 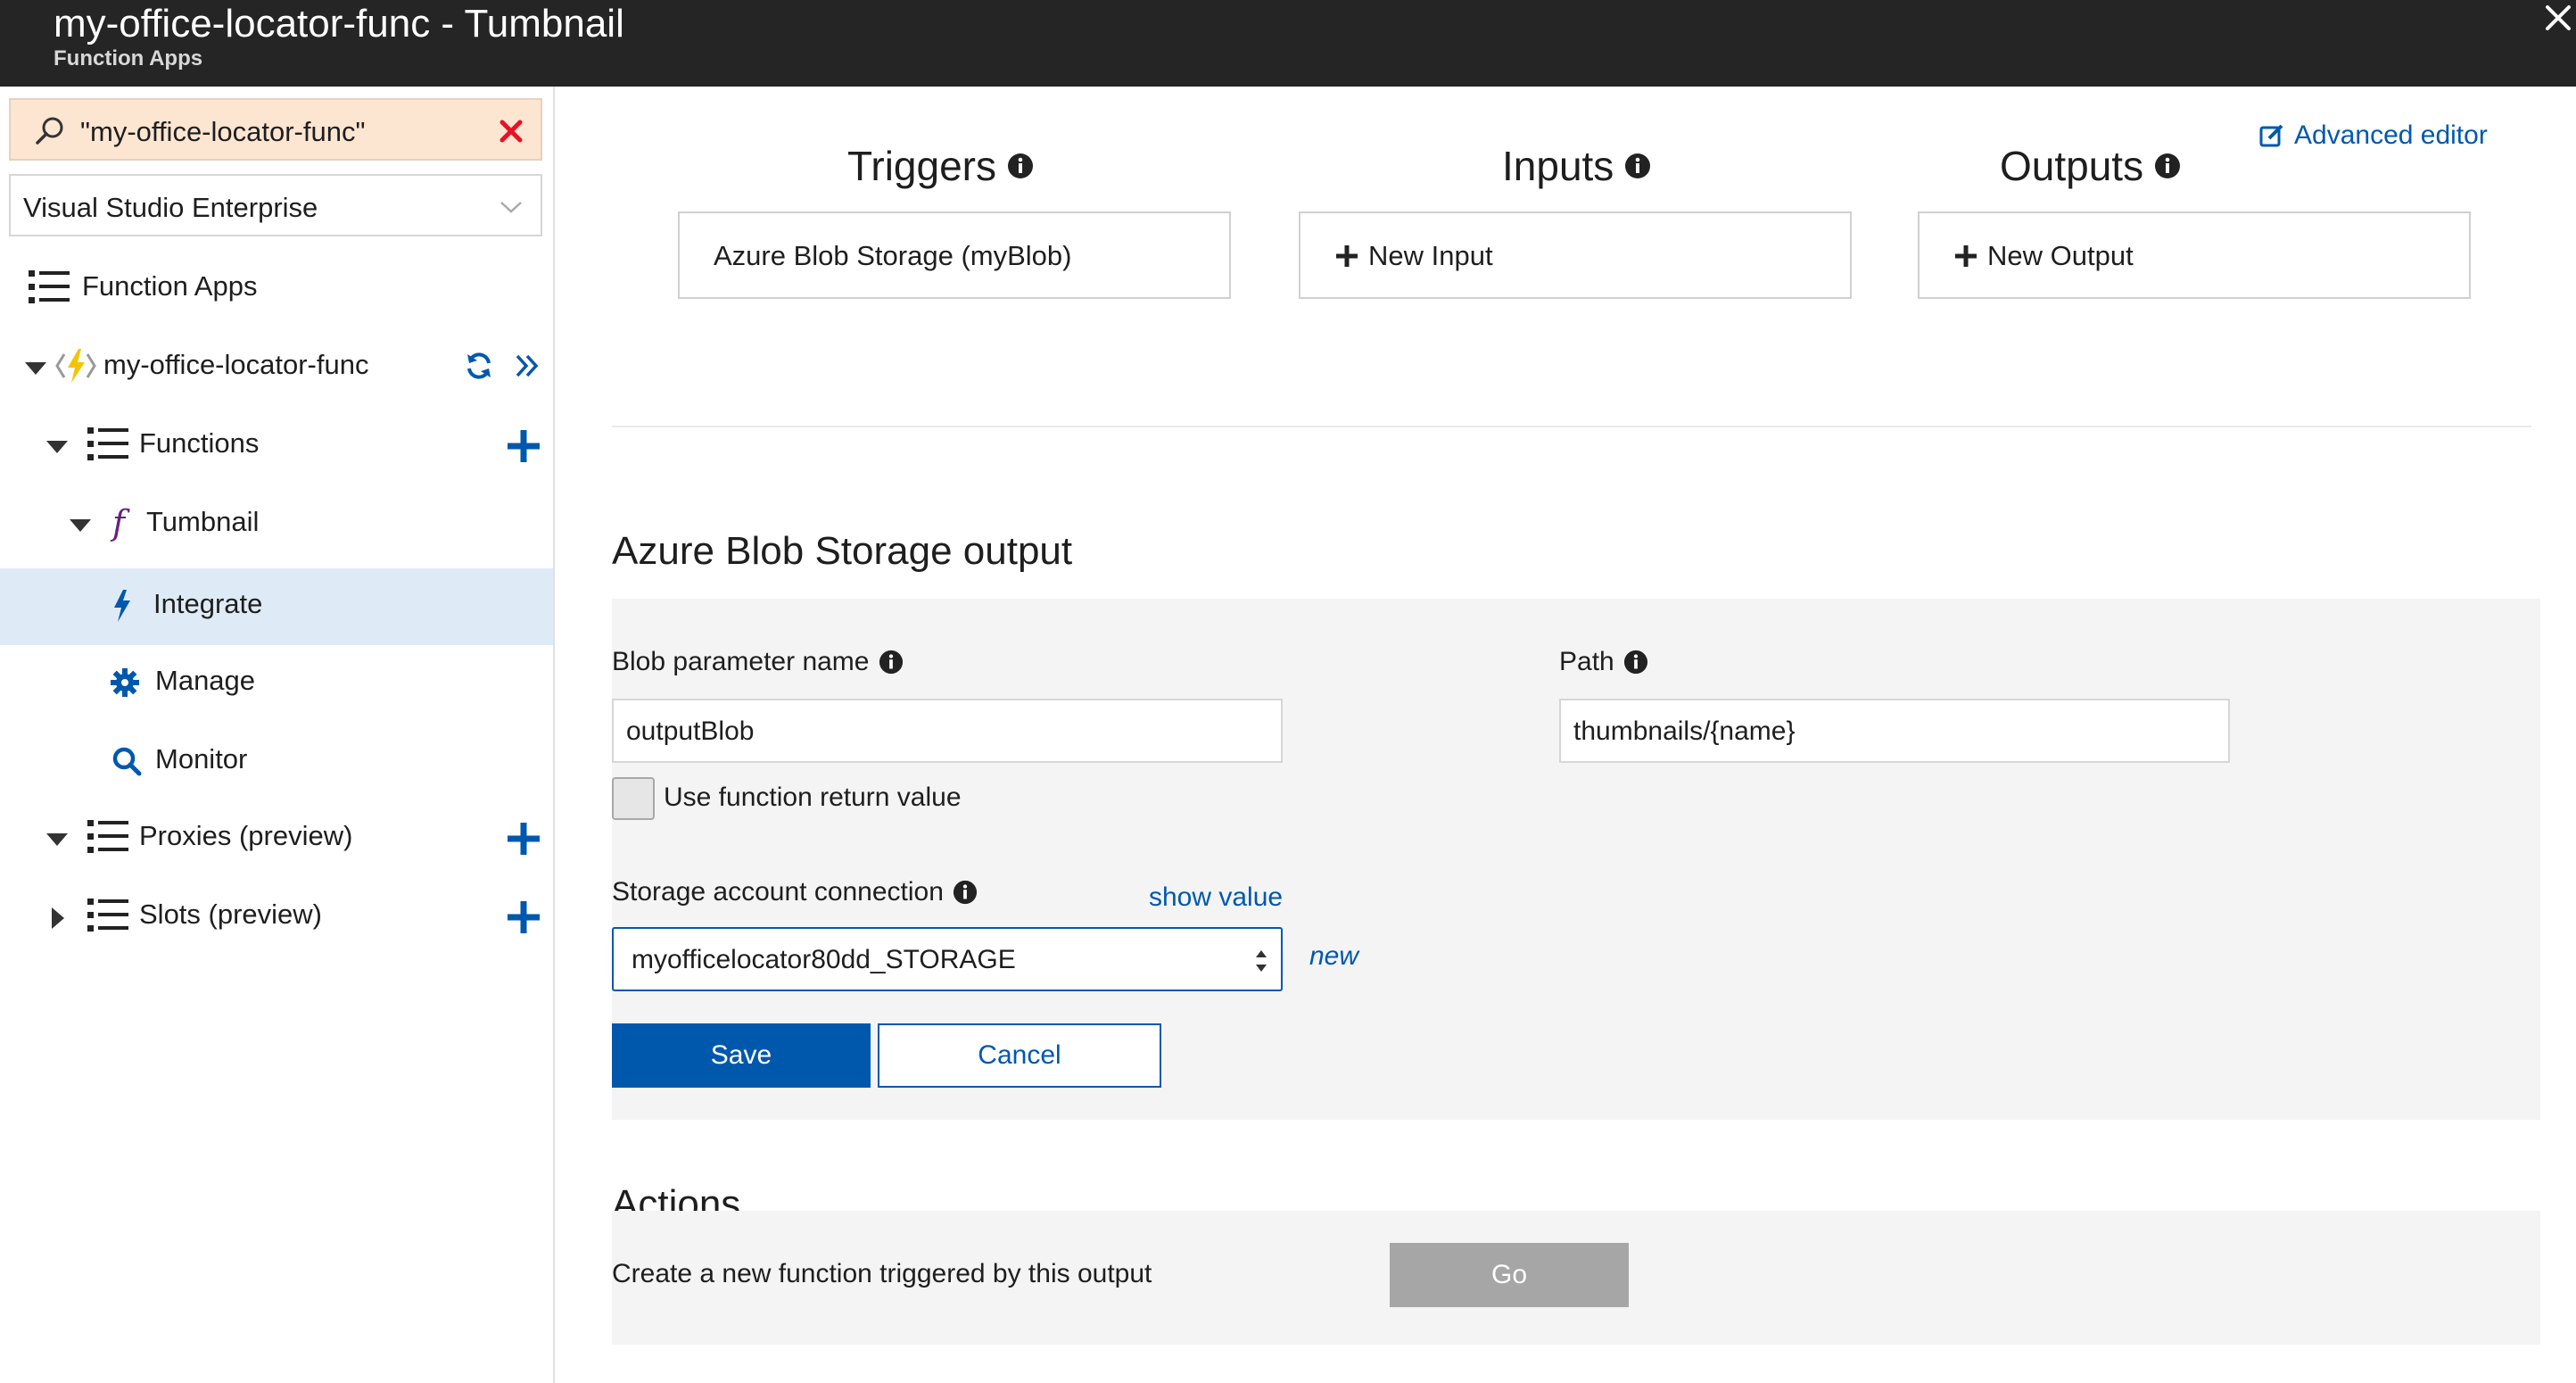 I want to click on blob-param-label: Blob parameter name, so click(x=758, y=662).